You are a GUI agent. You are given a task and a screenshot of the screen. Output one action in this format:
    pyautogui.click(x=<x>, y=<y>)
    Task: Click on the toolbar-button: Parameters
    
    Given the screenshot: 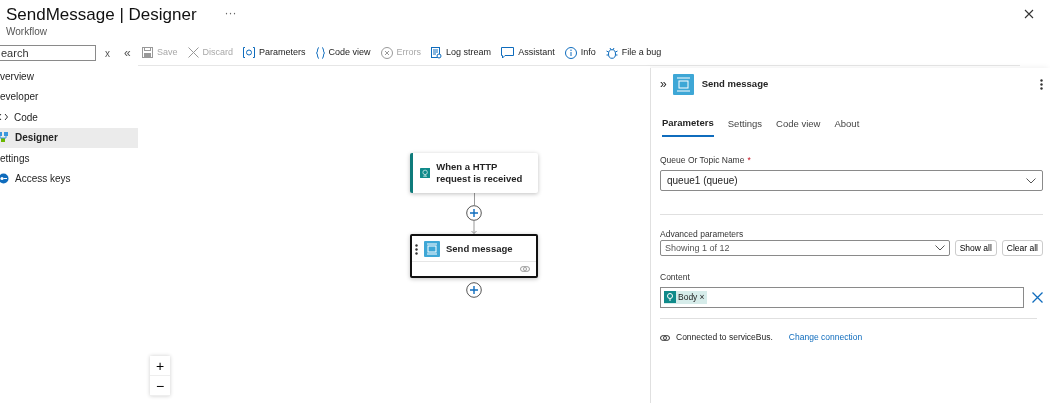 What is the action you would take?
    pyautogui.click(x=274, y=52)
    